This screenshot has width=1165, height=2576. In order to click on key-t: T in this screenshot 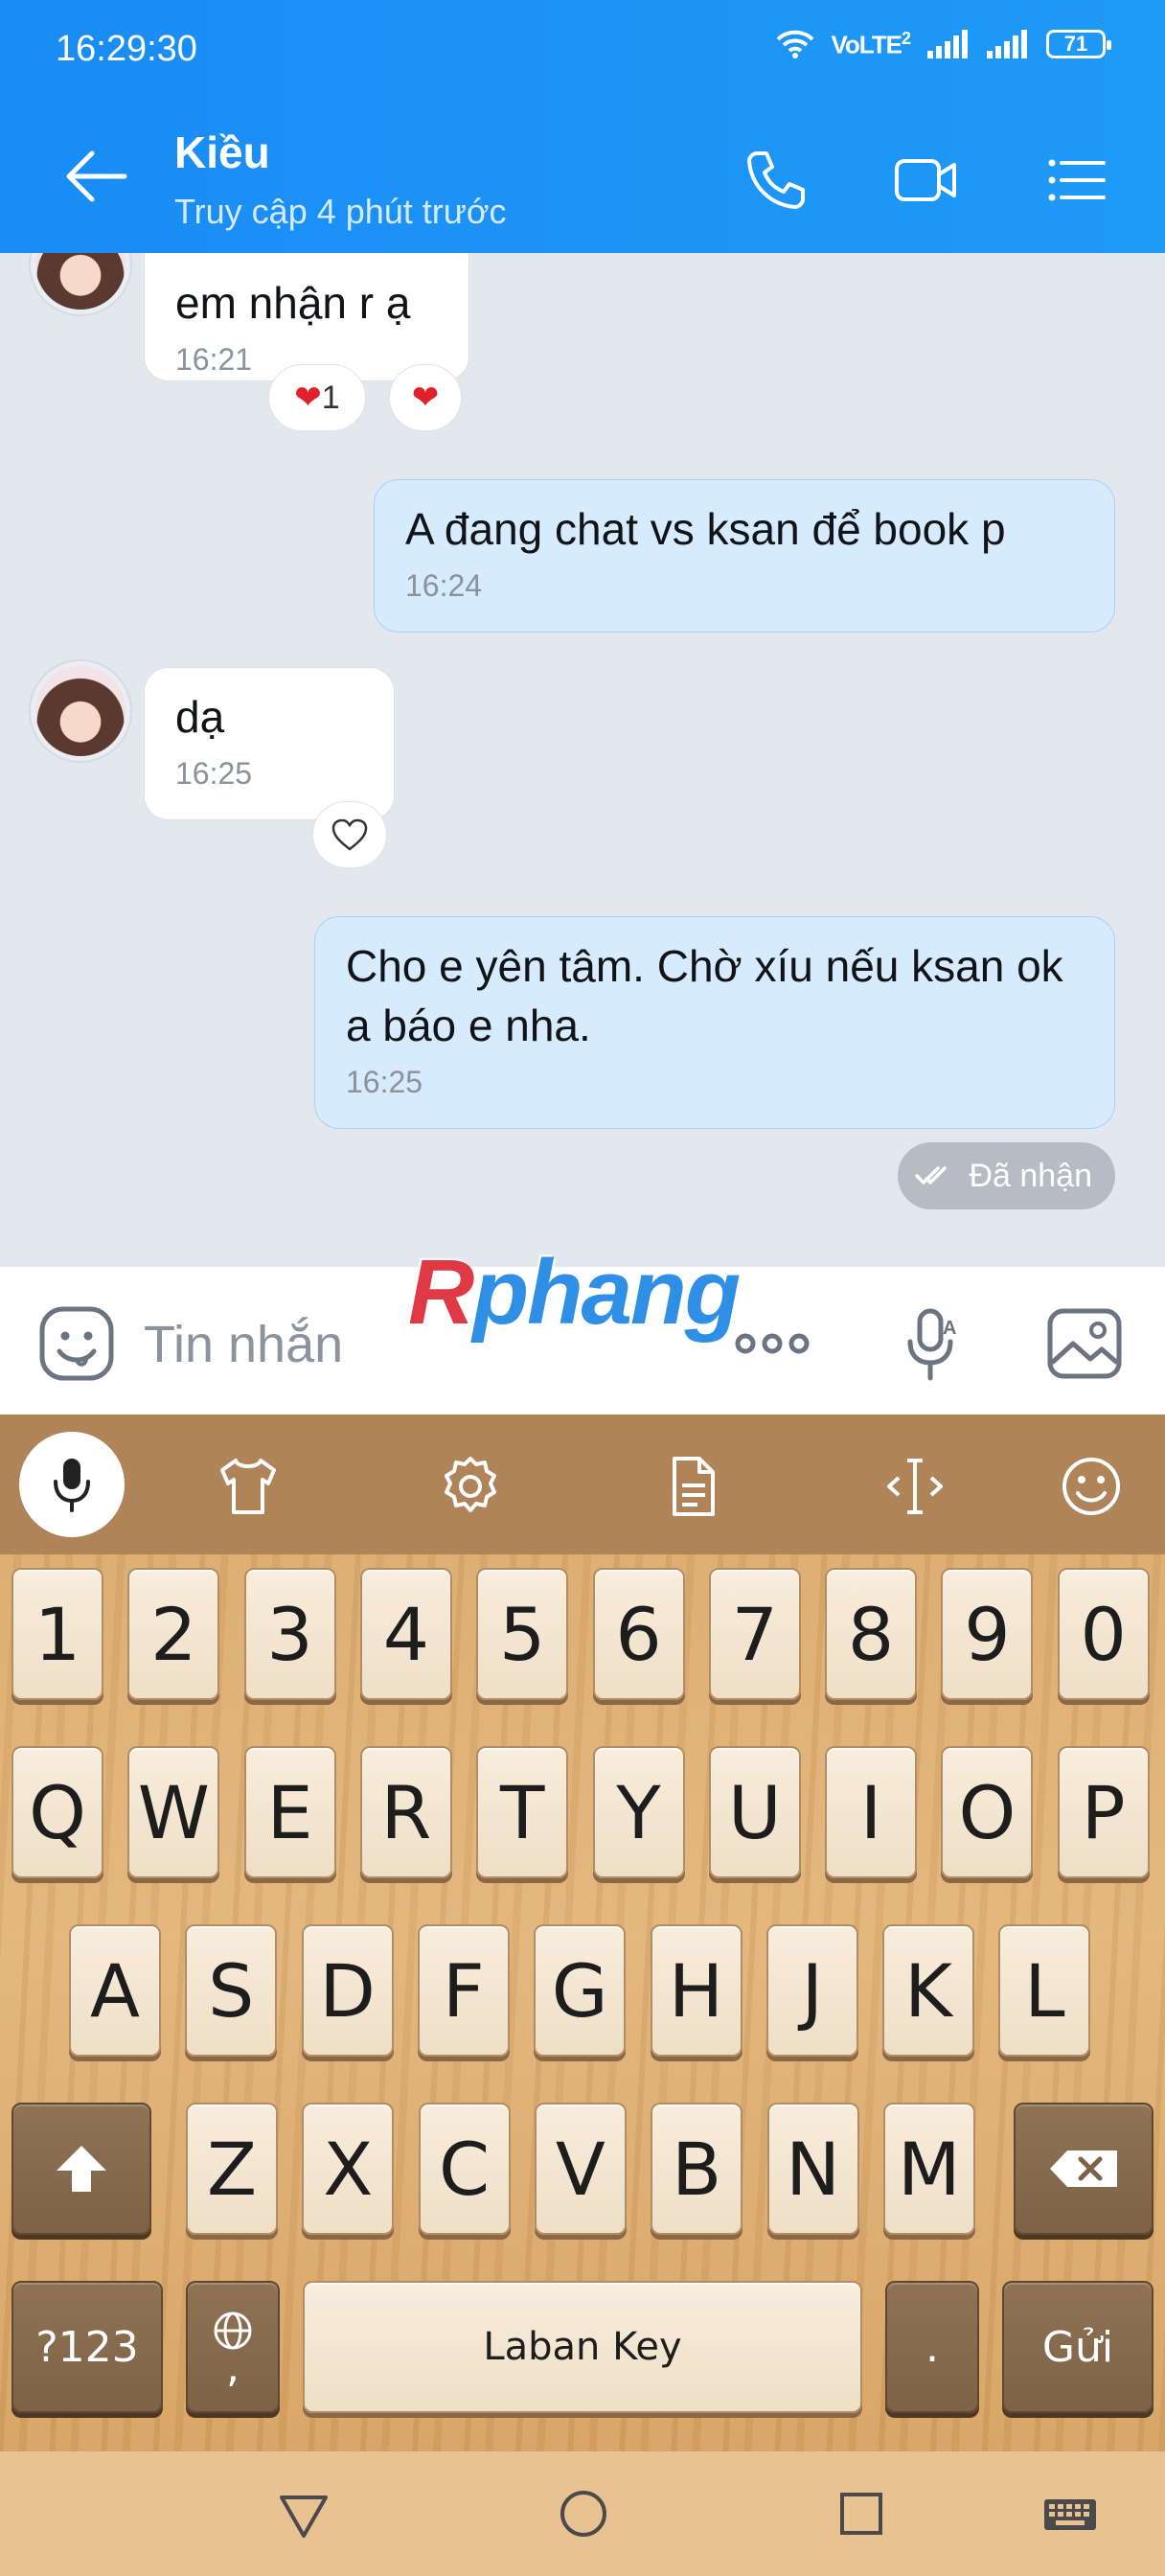, I will do `click(522, 1812)`.